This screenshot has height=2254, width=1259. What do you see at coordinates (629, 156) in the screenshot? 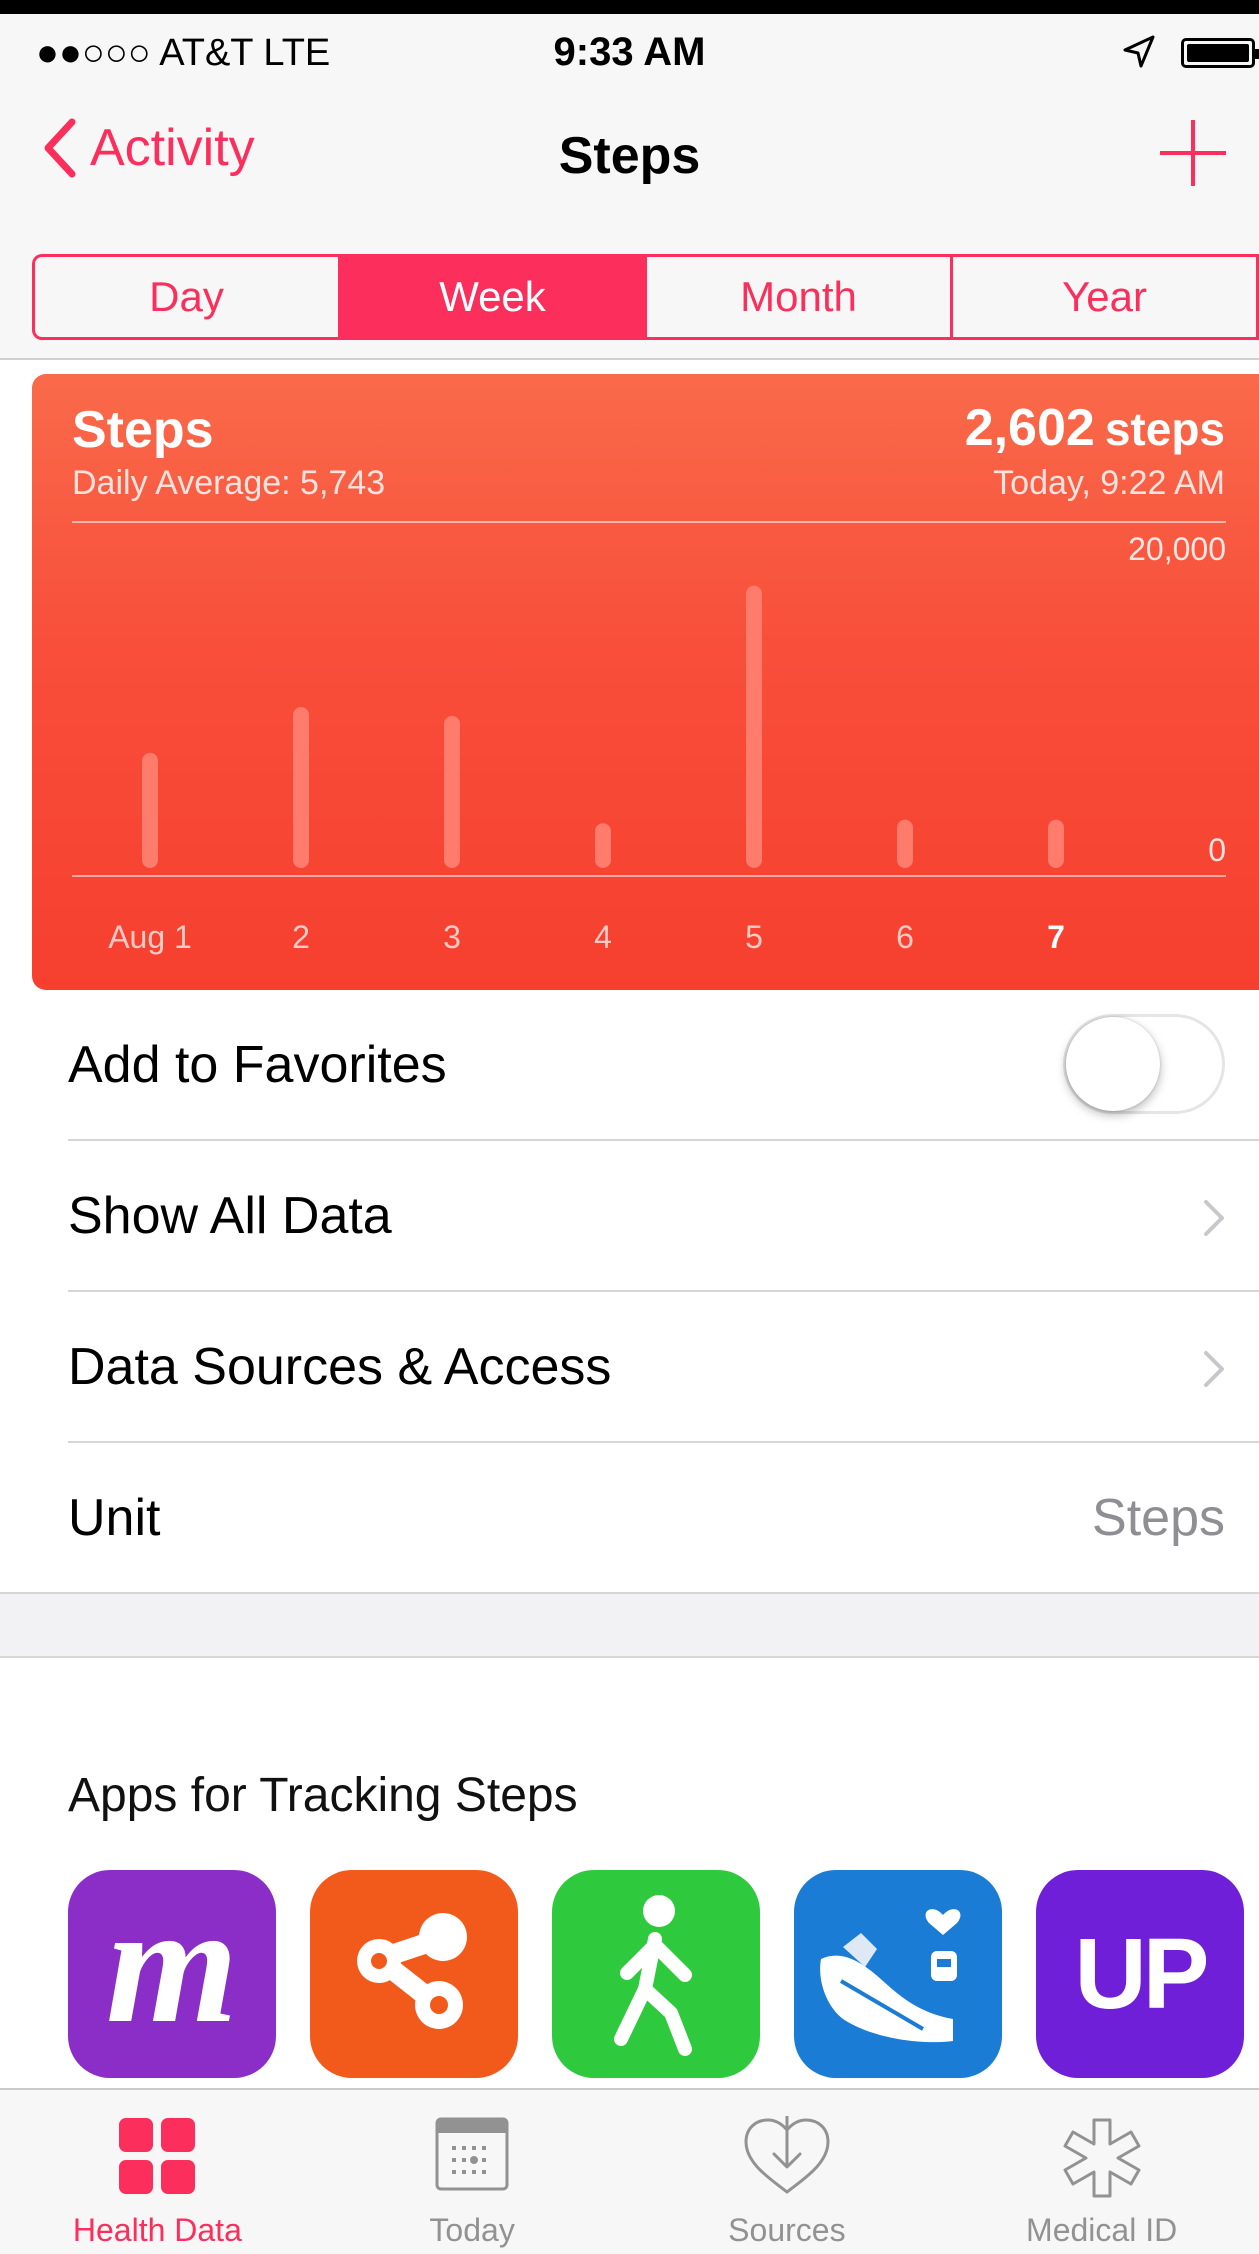
I see `page-title: Steps` at bounding box center [629, 156].